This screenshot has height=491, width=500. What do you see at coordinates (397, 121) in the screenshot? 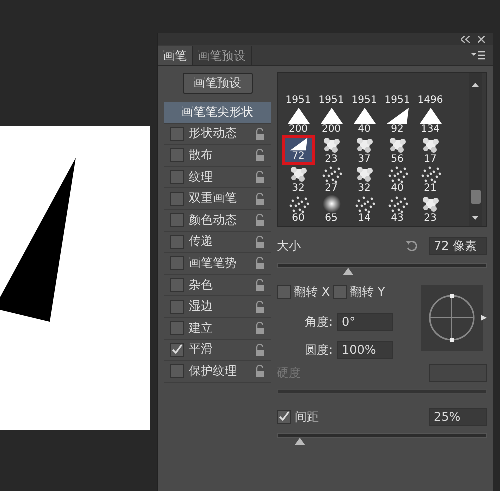
I see `brush-tip: 92` at bounding box center [397, 121].